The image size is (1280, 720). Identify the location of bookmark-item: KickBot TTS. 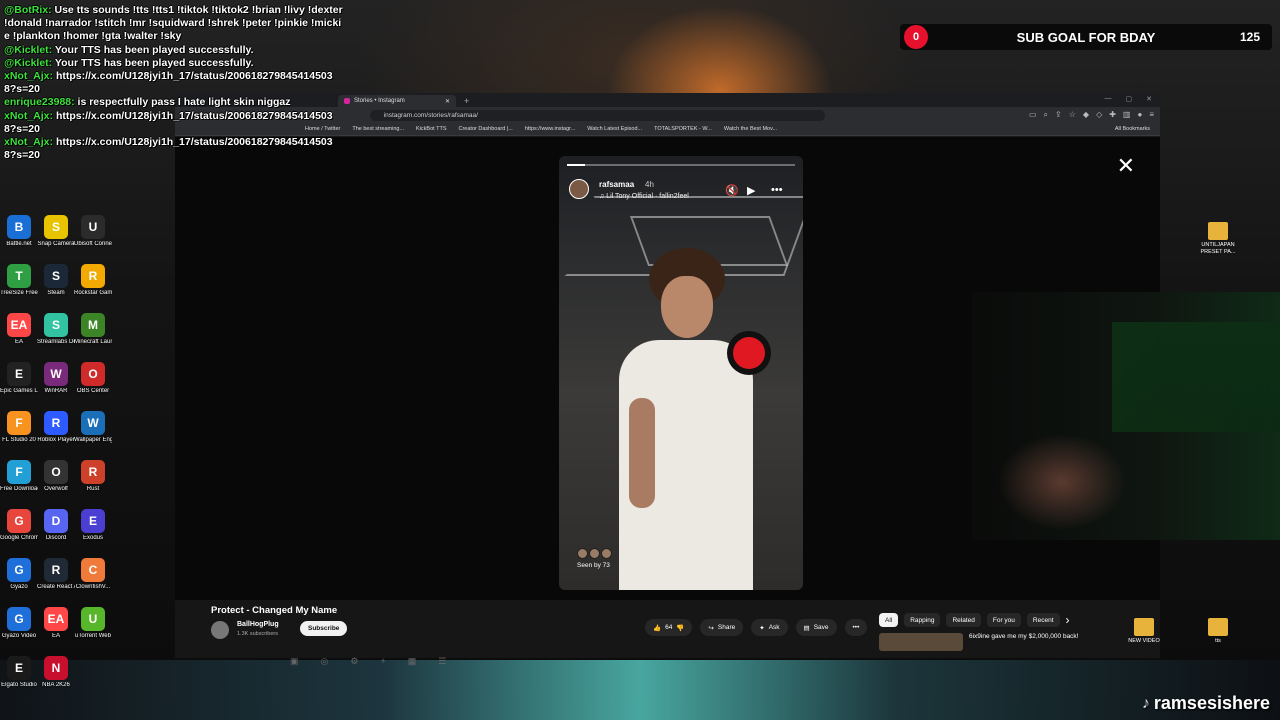
(431, 129).